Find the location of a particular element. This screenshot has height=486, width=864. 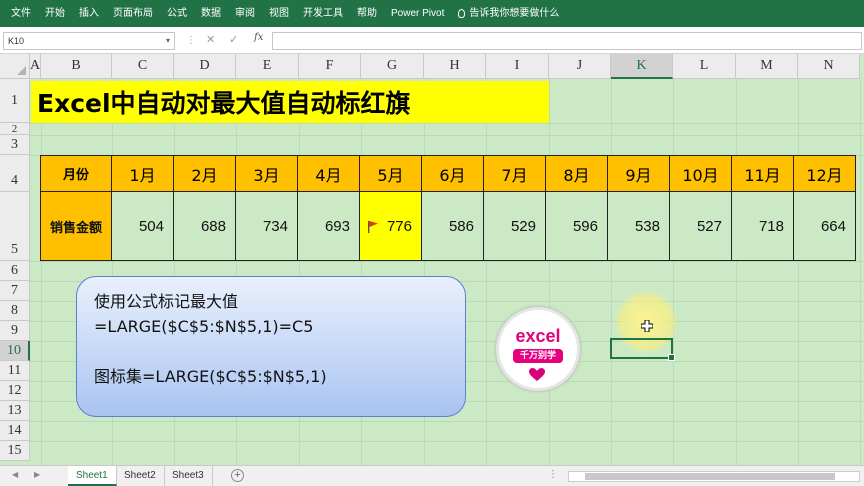

month-cell: 6月 is located at coordinates (452, 173).